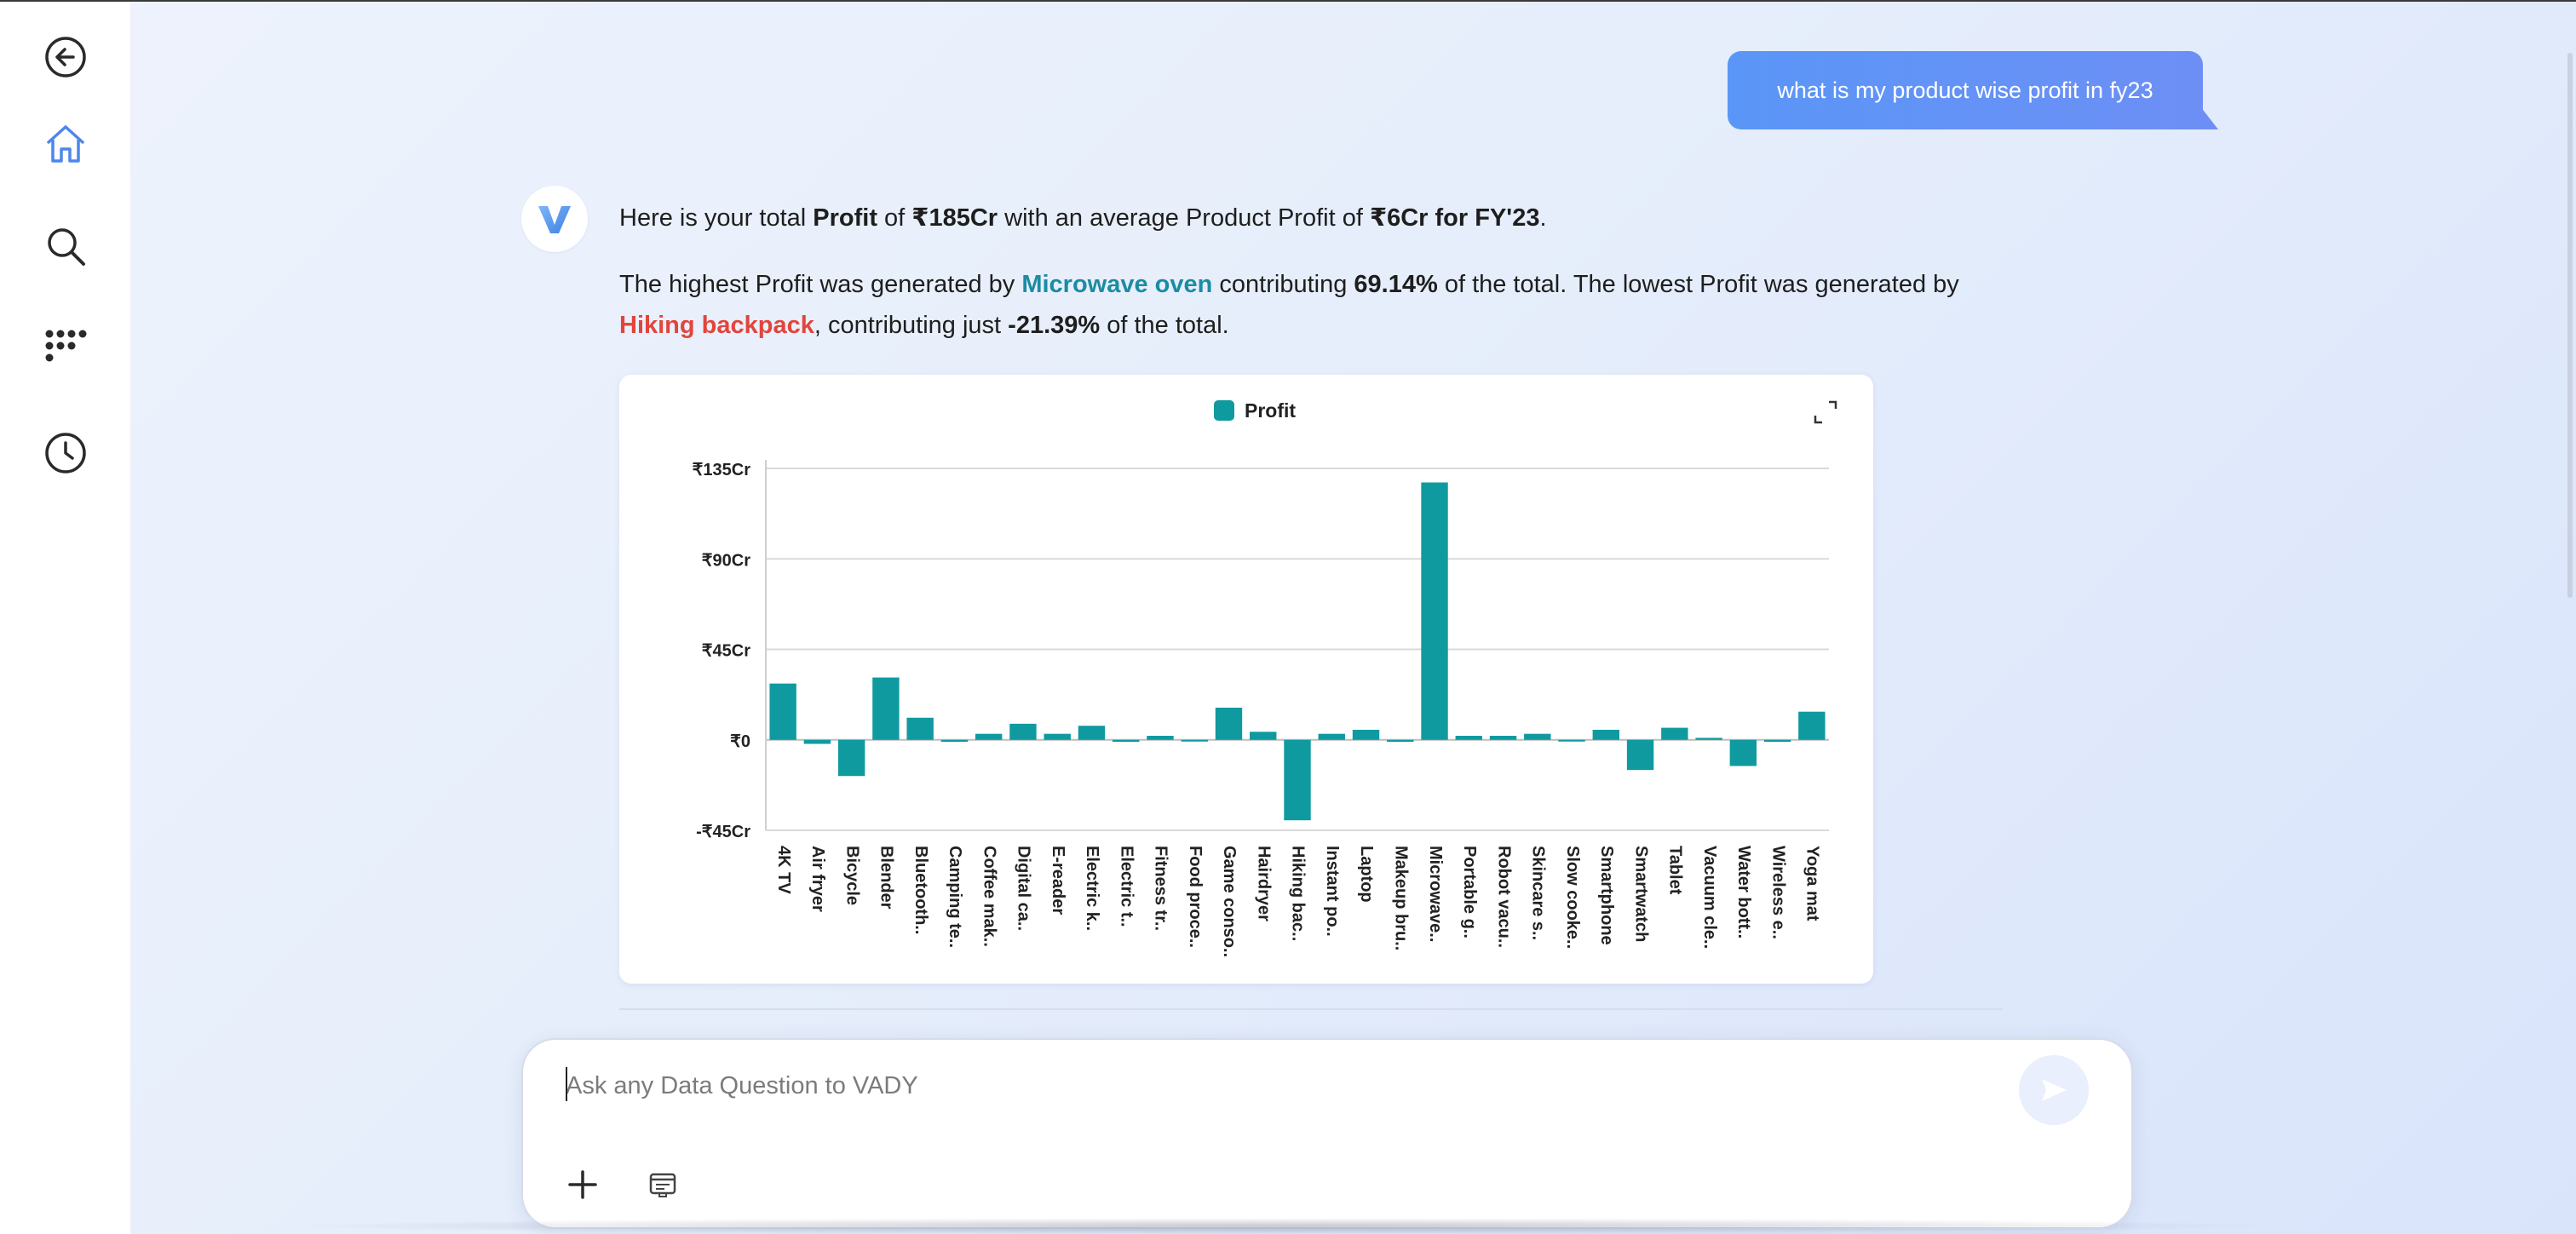  What do you see at coordinates (1504, 897) in the screenshot?
I see `x-tick-label: Robot vacu..` at bounding box center [1504, 897].